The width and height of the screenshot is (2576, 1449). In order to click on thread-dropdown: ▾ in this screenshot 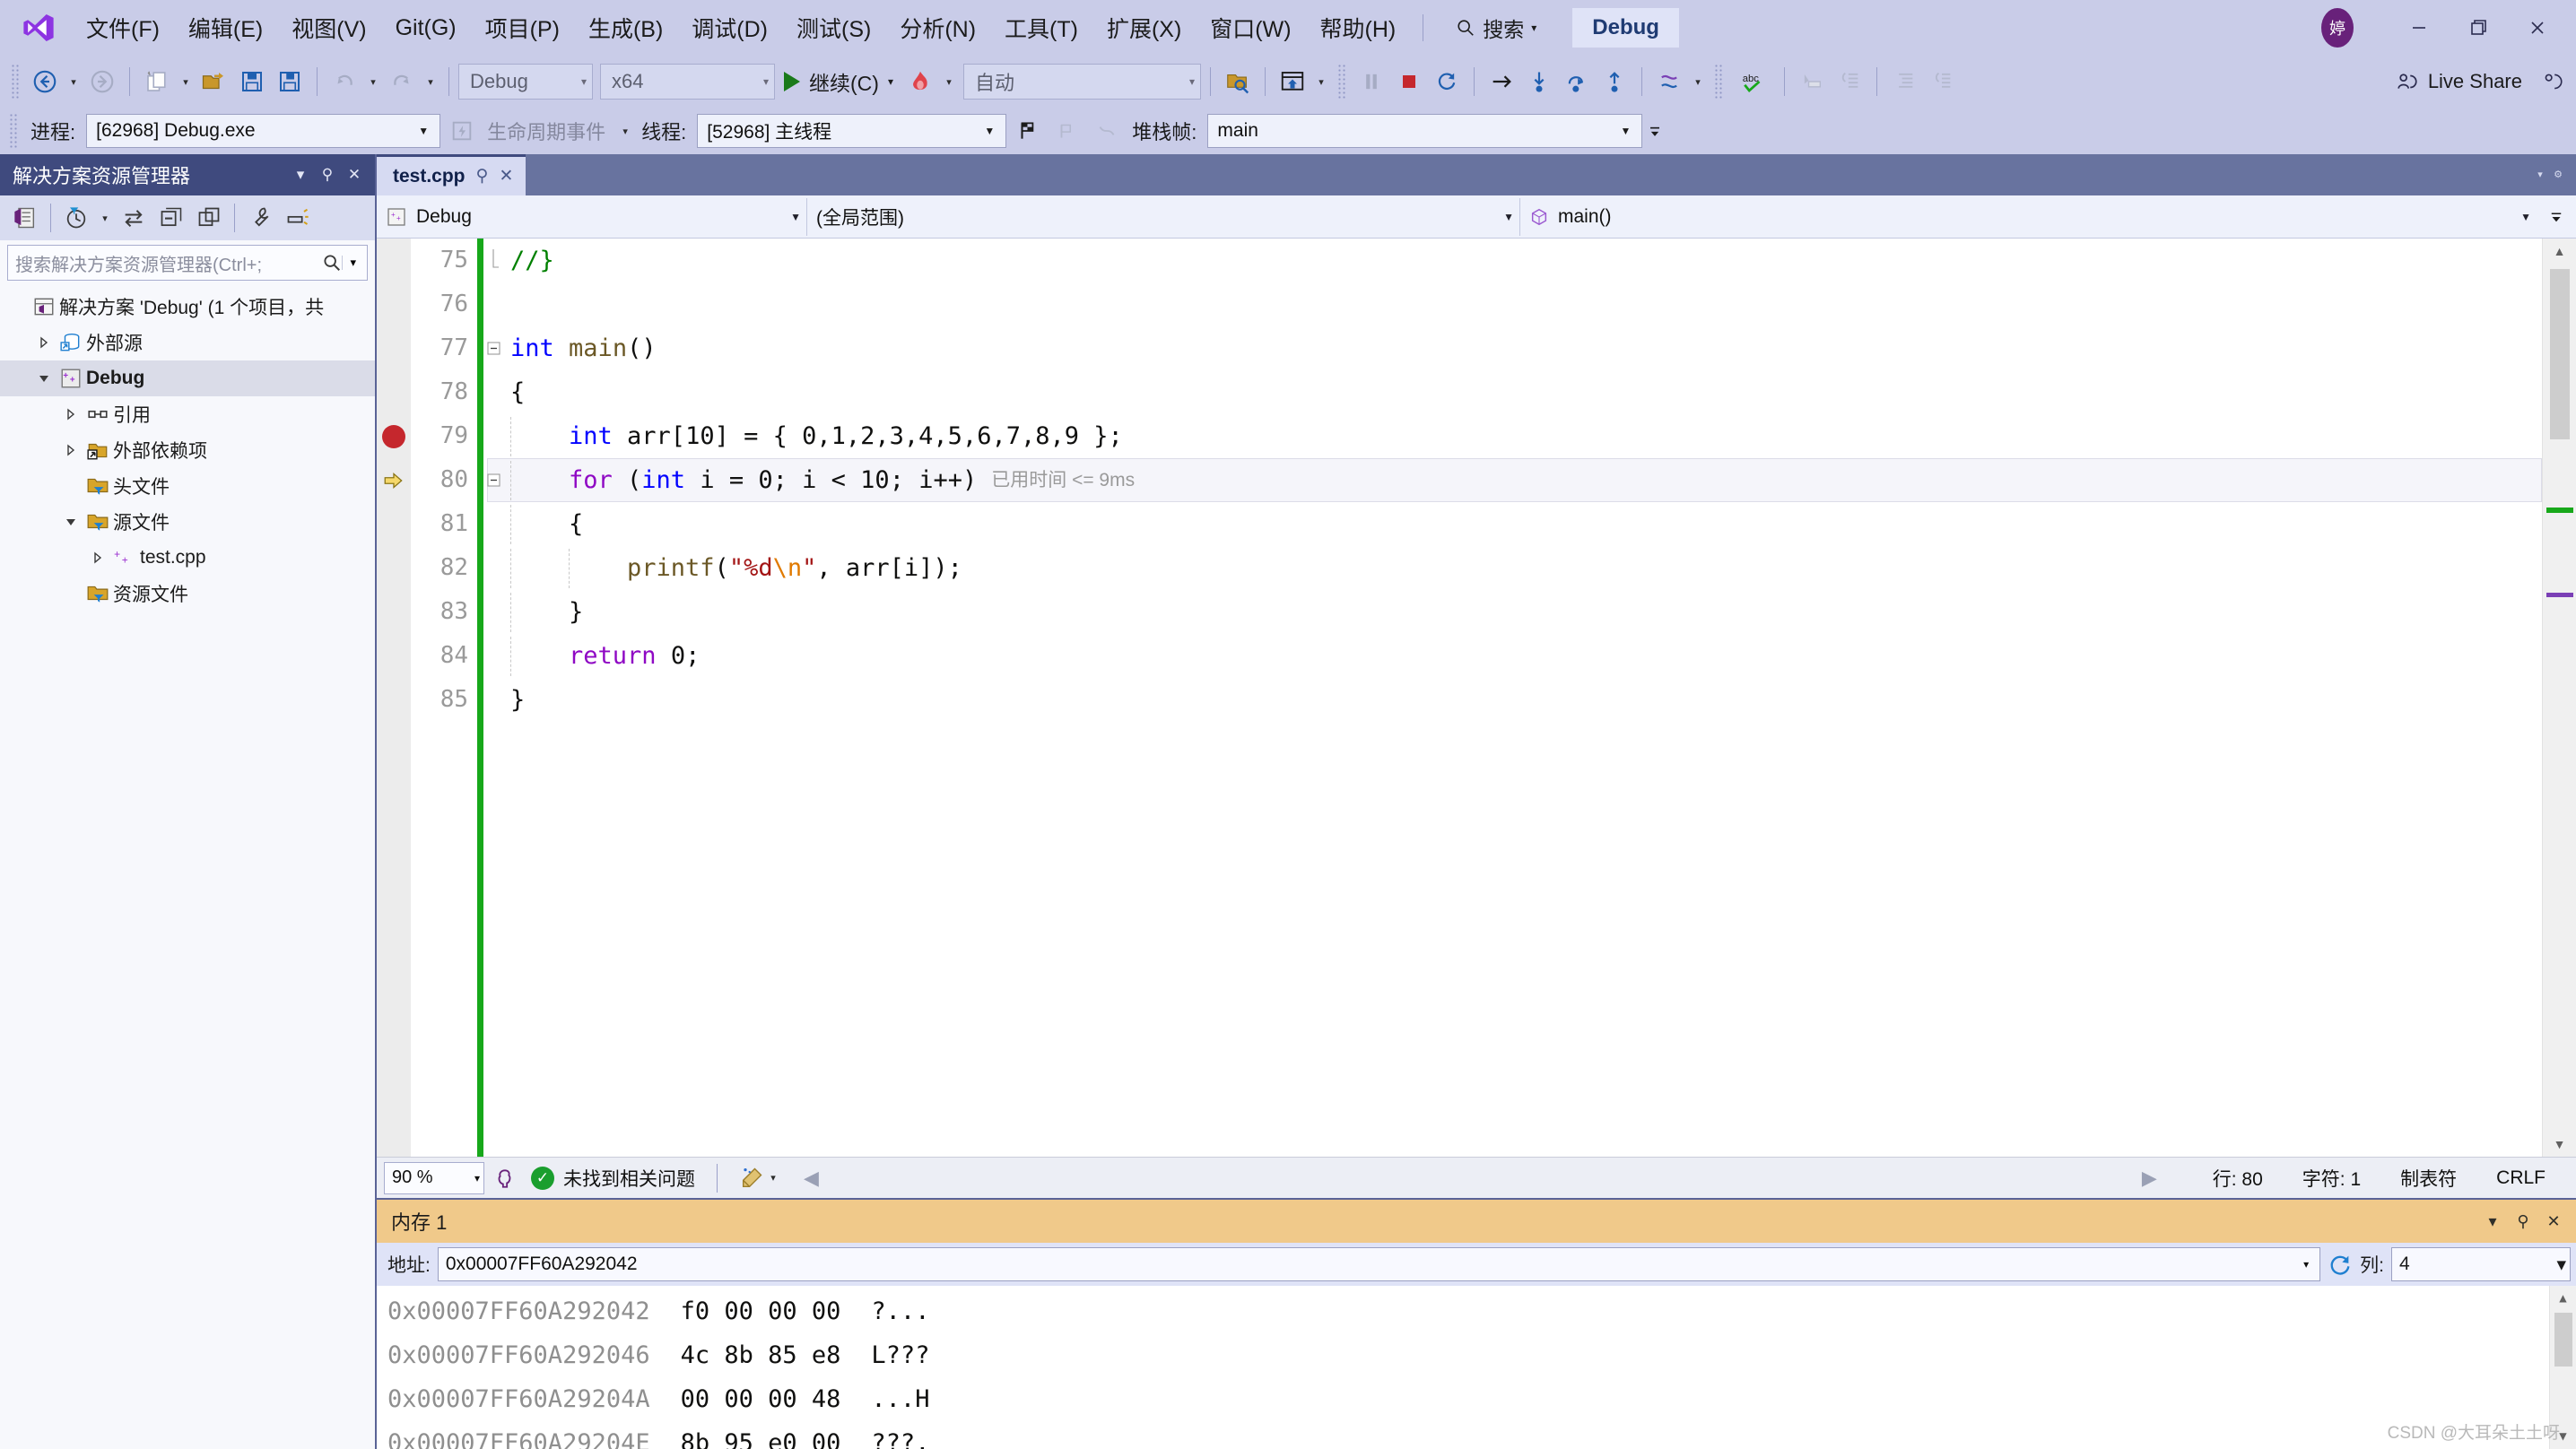, I will do `click(1698, 81)`.